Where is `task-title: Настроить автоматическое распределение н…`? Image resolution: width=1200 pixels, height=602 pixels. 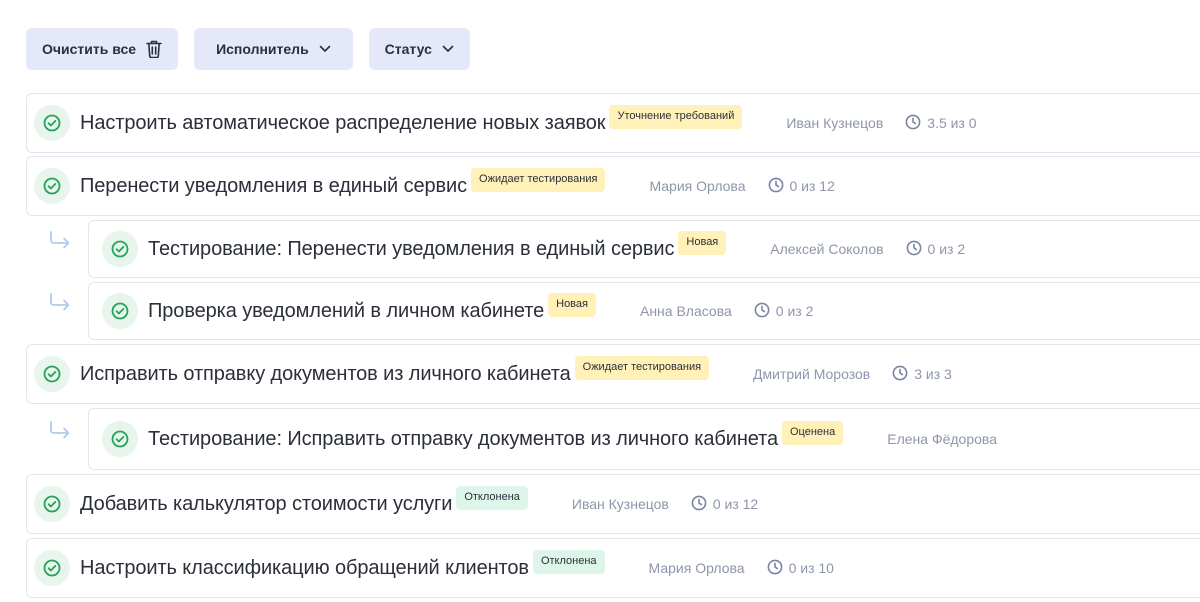 task-title: Настроить автоматическое распределение н… is located at coordinates (343, 123).